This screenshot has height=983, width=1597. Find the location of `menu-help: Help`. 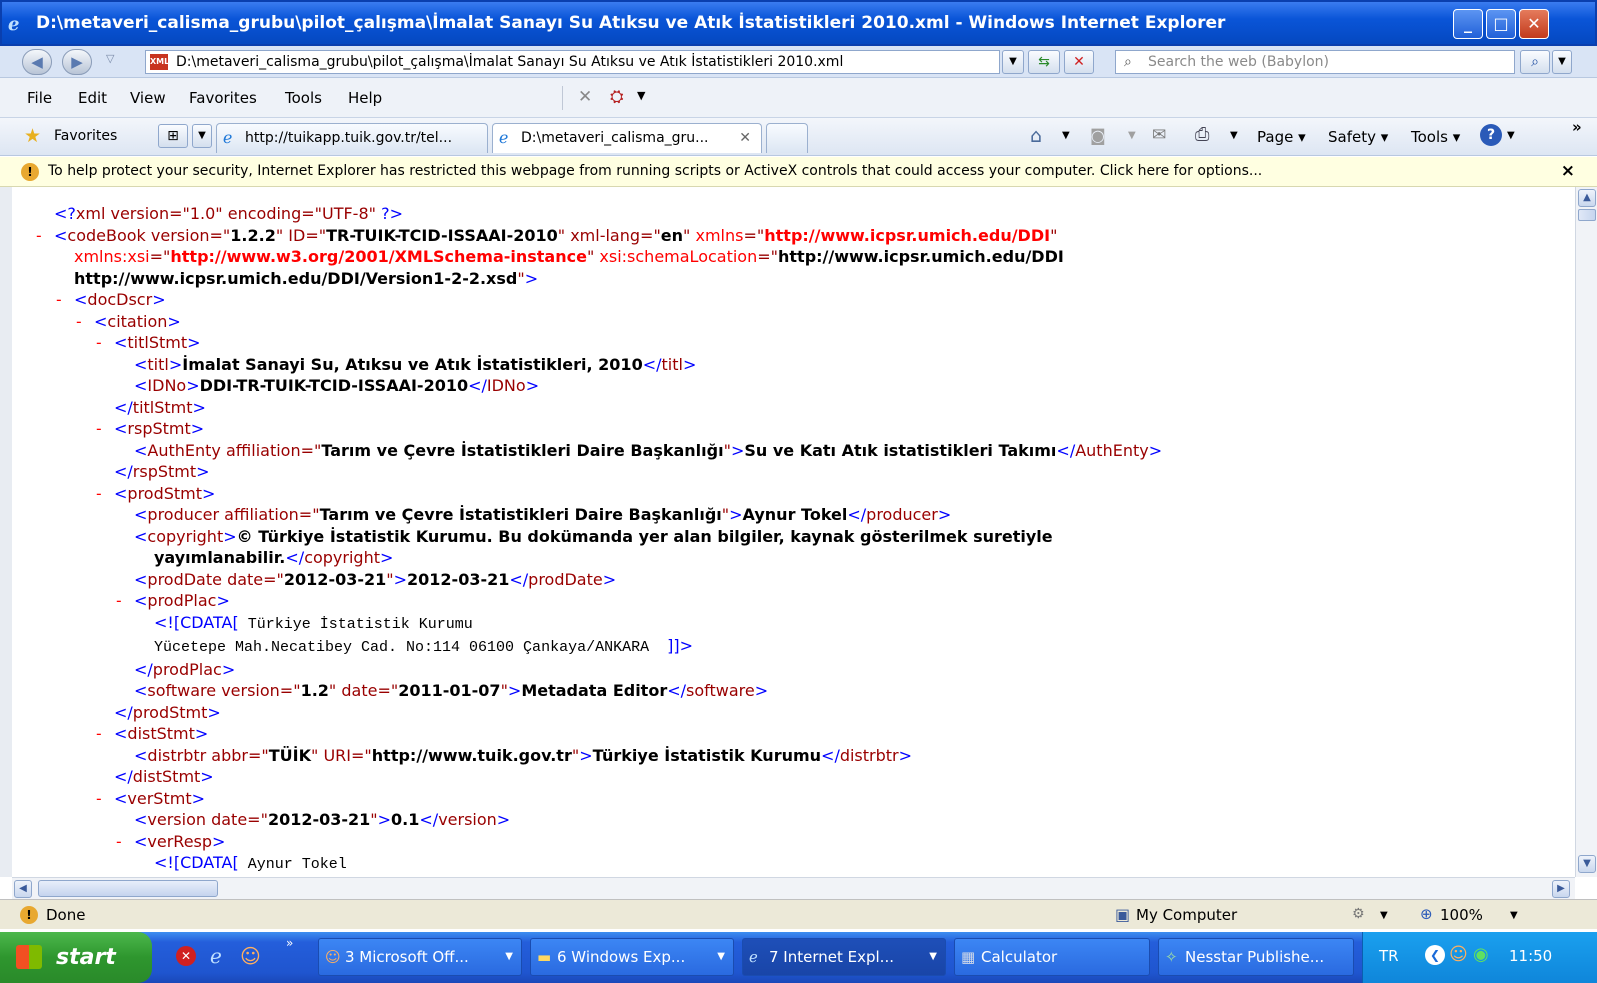

menu-help: Help is located at coordinates (365, 98).